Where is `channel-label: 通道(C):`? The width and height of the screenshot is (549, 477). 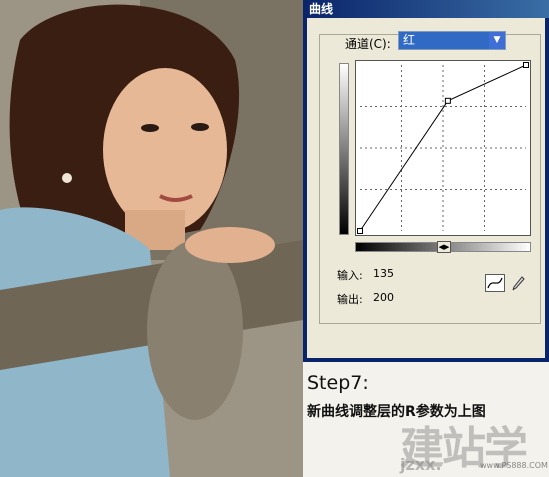
channel-label: 通道(C): is located at coordinates (368, 44).